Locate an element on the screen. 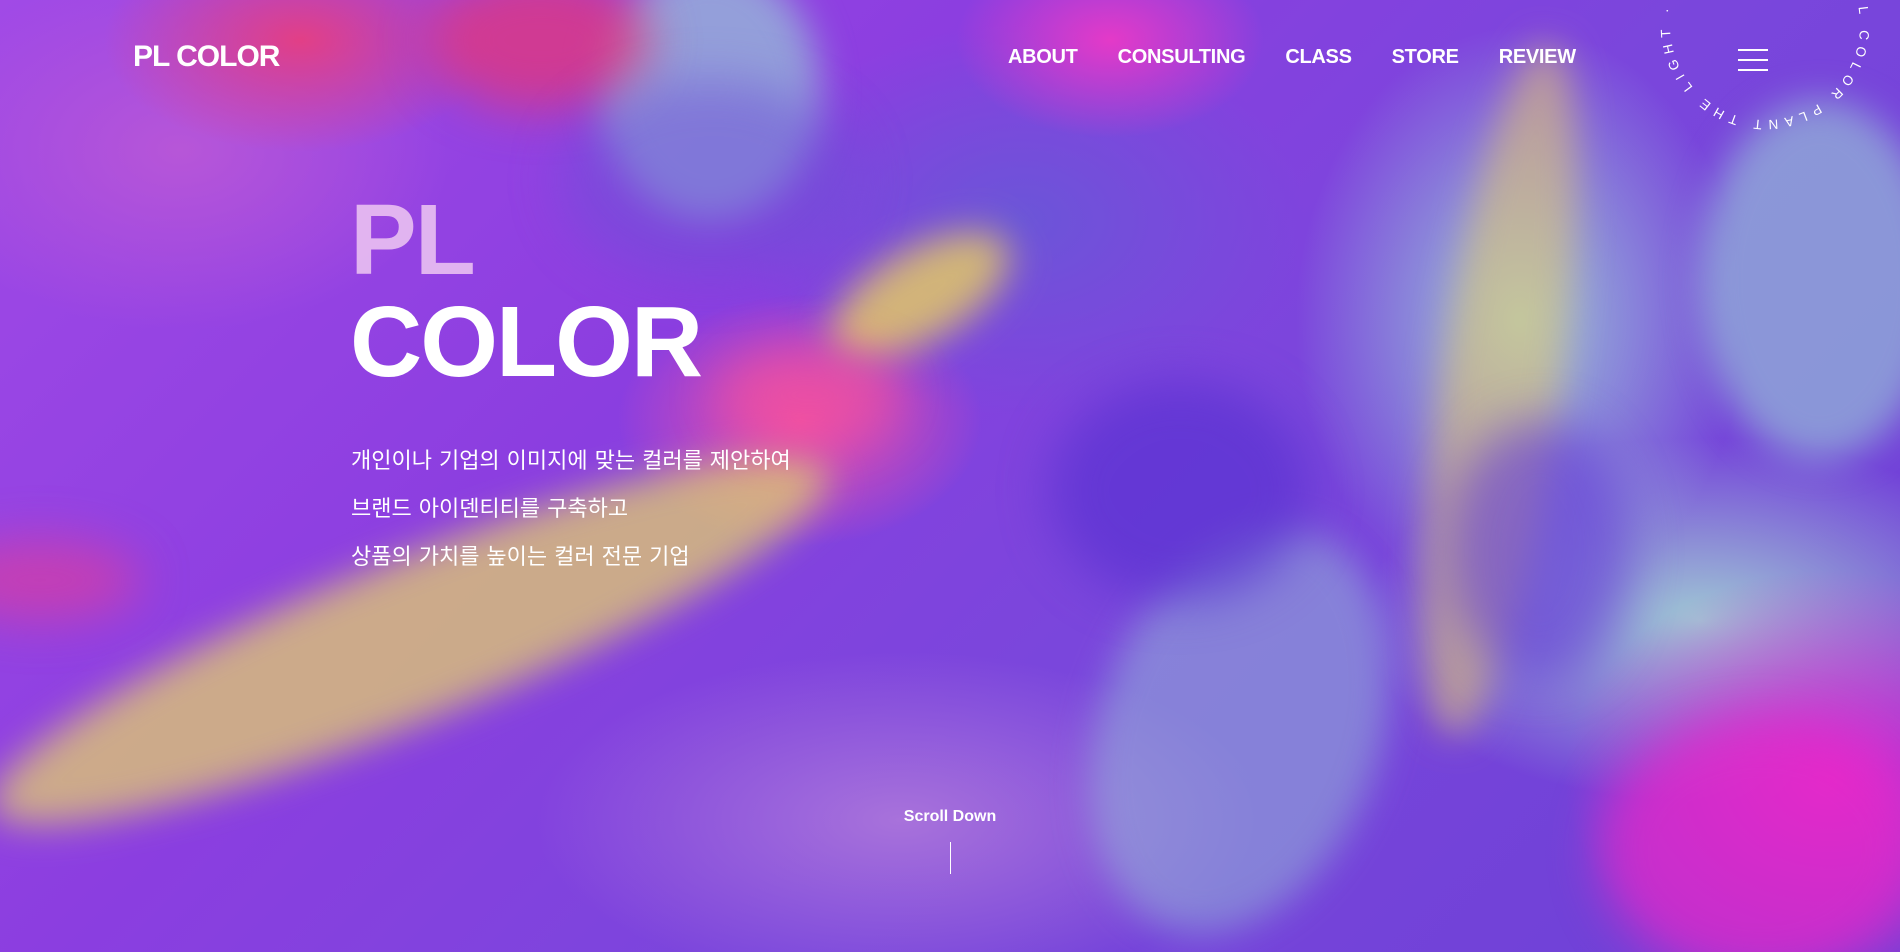 This screenshot has height=952, width=1900. menu-bar-top is located at coordinates (1753, 50).